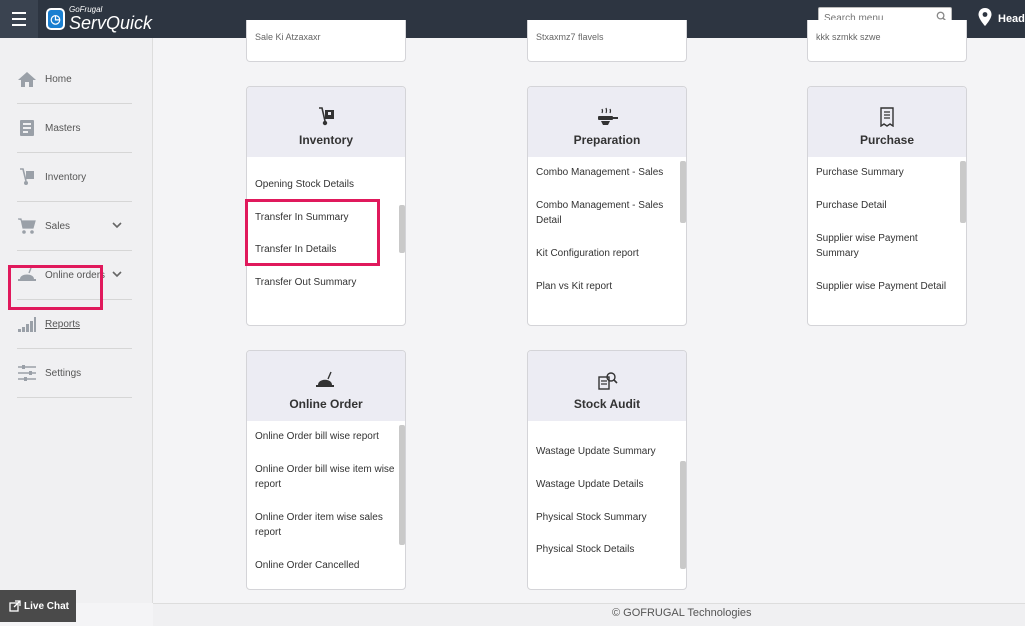 Image resolution: width=1025 pixels, height=626 pixels. Describe the element at coordinates (326, 41) in the screenshot. I see `report-card-partial: Sale Ki Atzaxaxr` at that location.